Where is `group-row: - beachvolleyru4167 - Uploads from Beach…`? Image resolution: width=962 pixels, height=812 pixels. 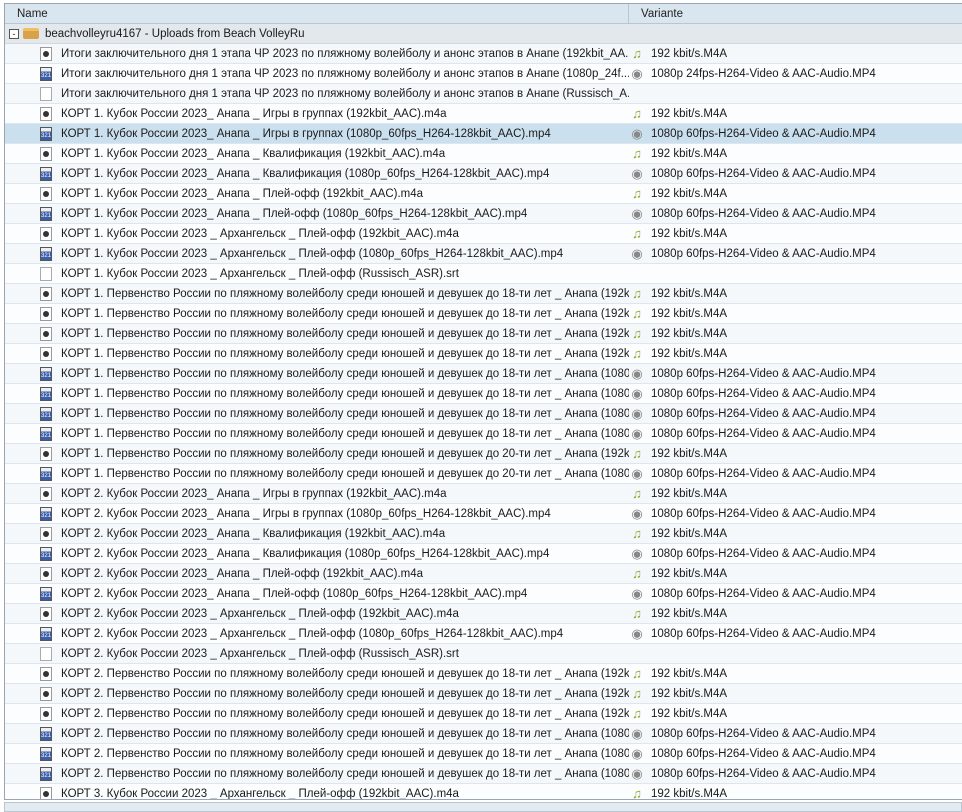
group-row: - beachvolleyru4167 - Uploads from Beach… is located at coordinates (483, 34).